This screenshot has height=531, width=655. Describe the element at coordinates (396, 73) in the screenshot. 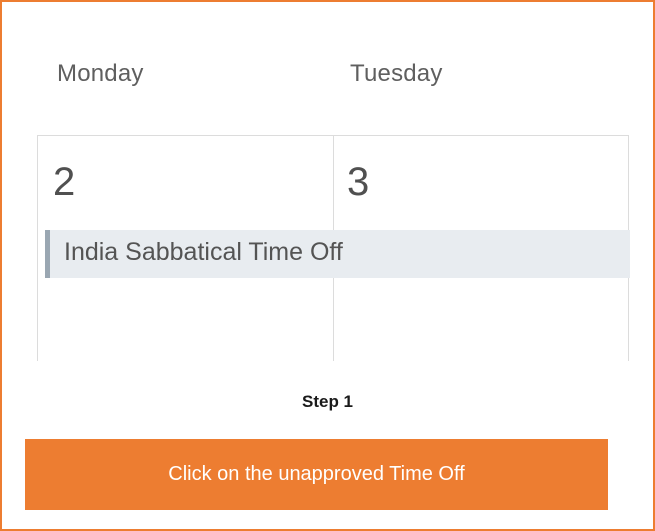

I see `day-header-tuesday: Tuesday` at that location.